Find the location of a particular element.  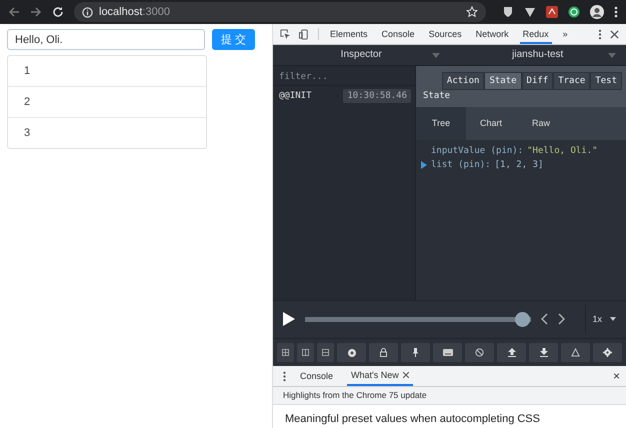

download-button is located at coordinates (543, 352).